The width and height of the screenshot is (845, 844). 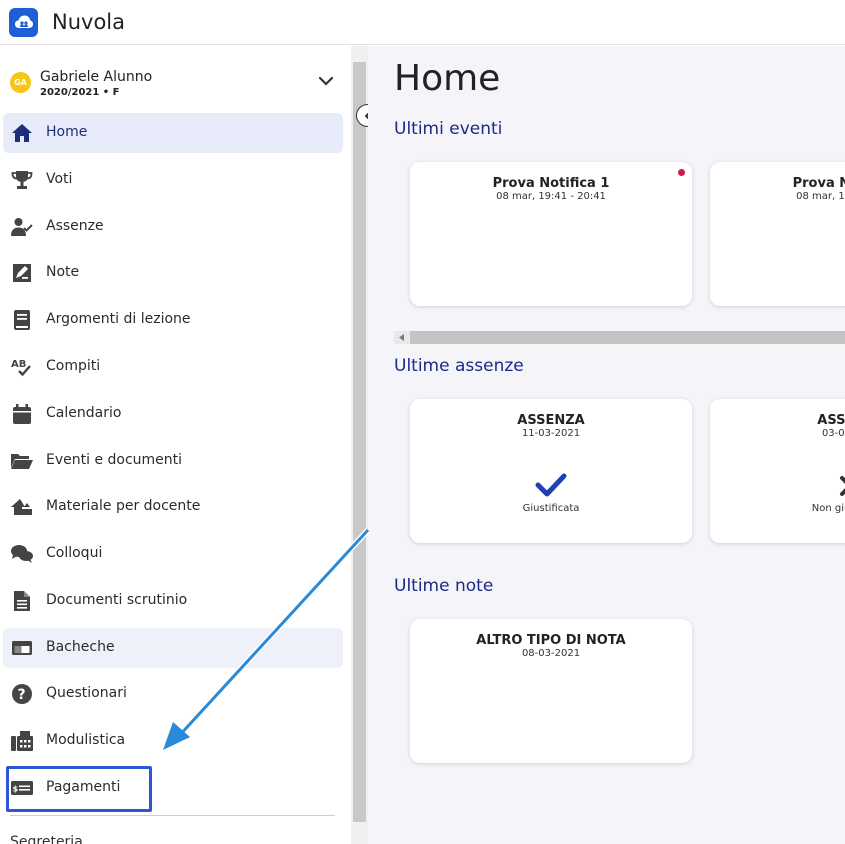 I want to click on section-ultimi-eventi: Ultimi eventi, so click(x=448, y=129).